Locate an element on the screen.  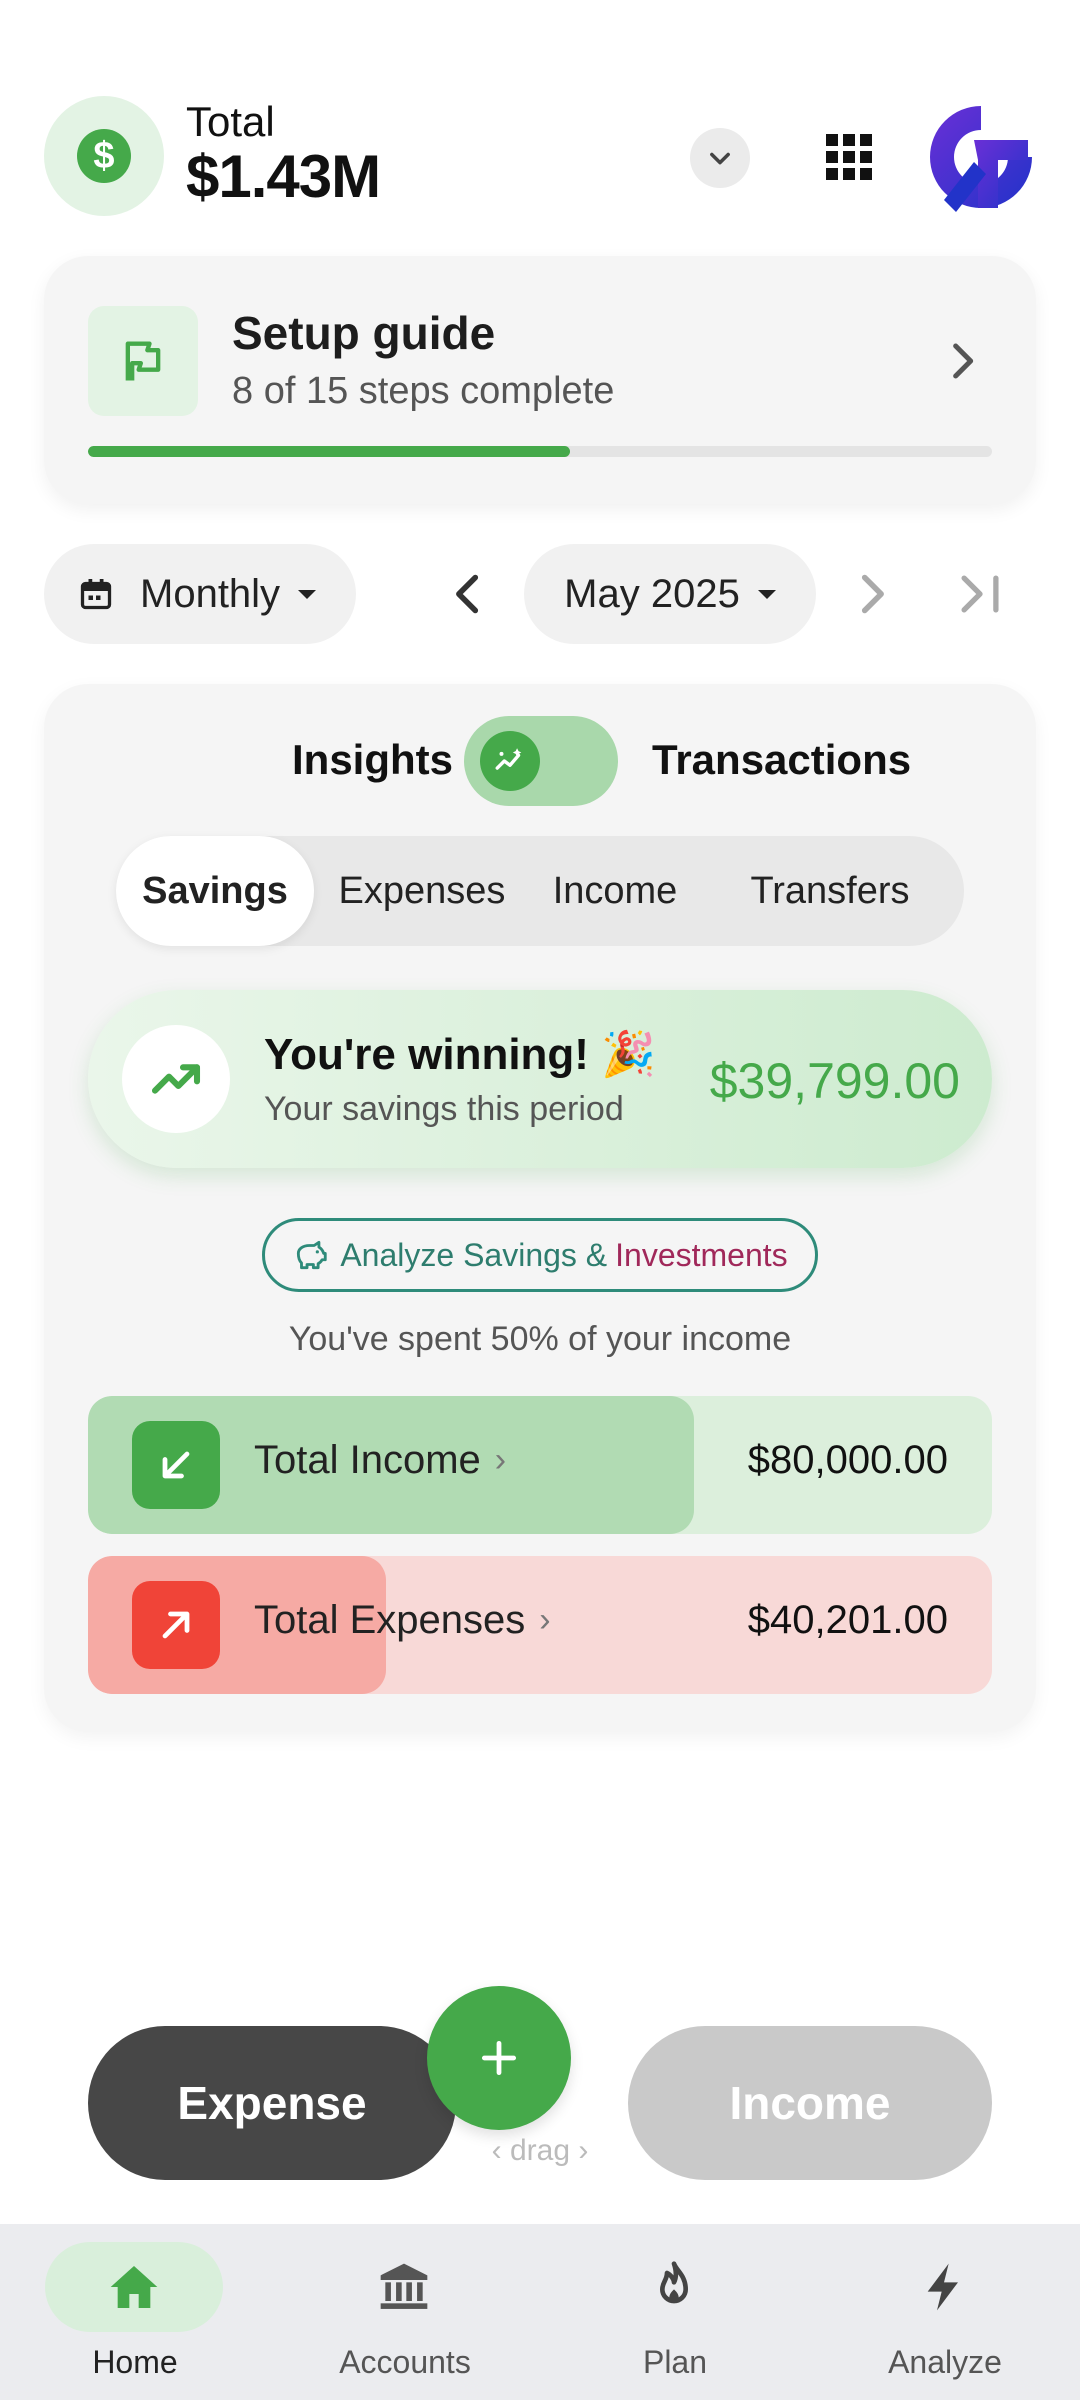
savings-headline: You're winning! 🎉 is located at coordinates (460, 1054).